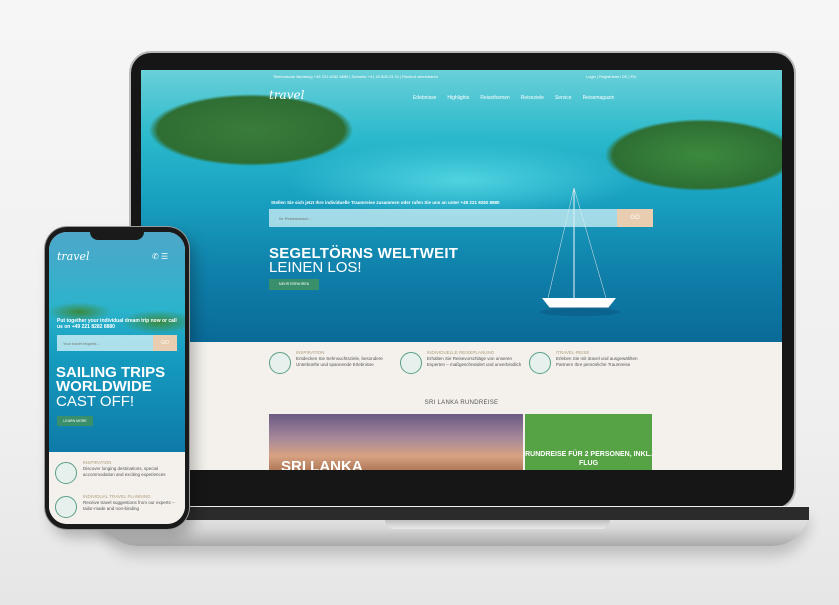 This screenshot has width=839, height=605. I want to click on learn-more-button: MEHR ERFAHREN, so click(294, 284).